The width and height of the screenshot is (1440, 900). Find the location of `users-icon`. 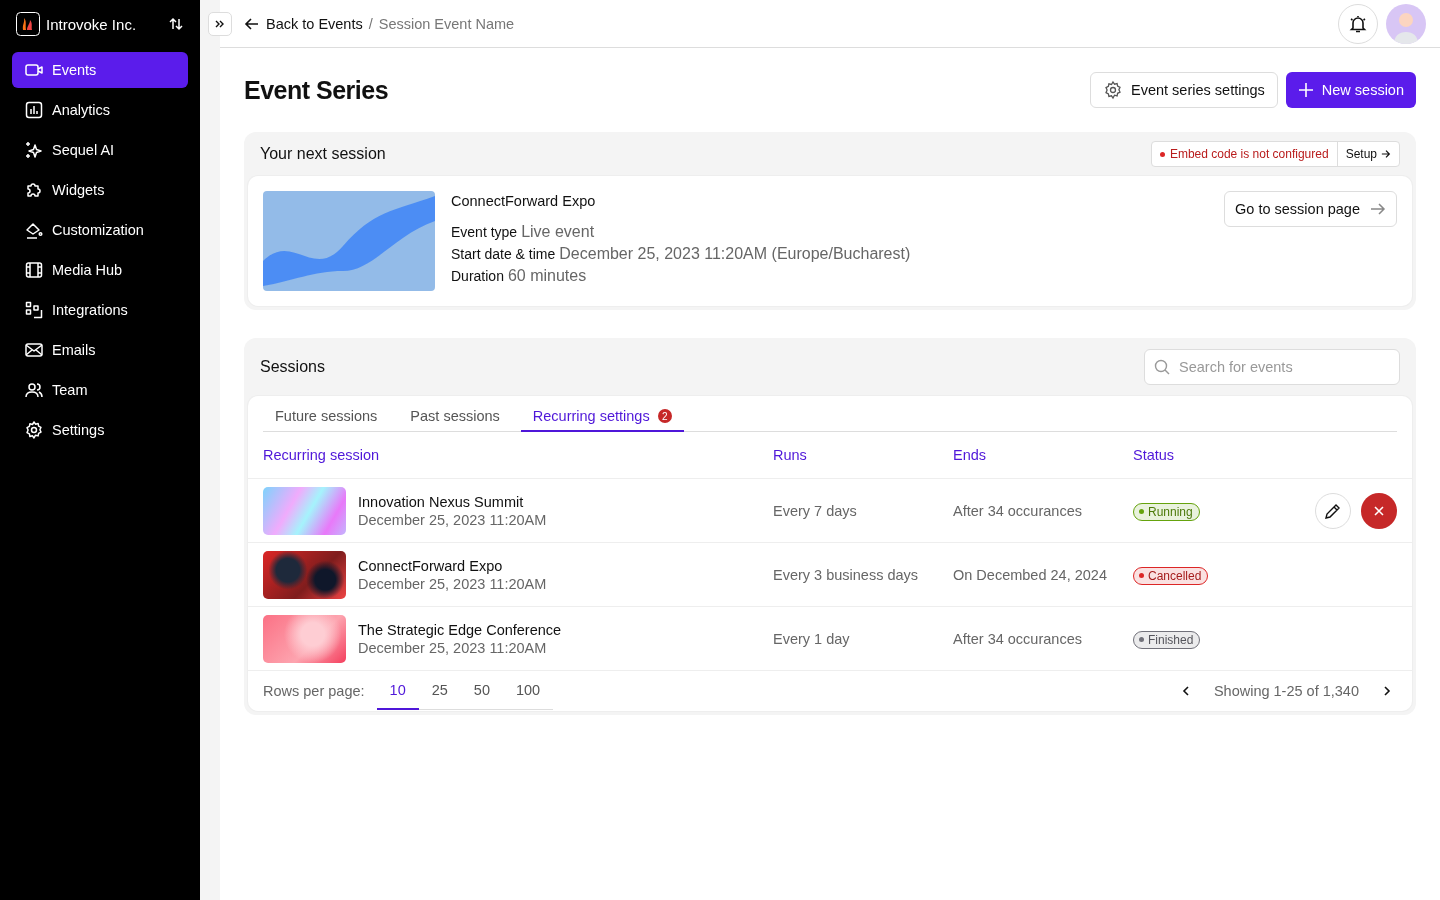

users-icon is located at coordinates (34, 390).